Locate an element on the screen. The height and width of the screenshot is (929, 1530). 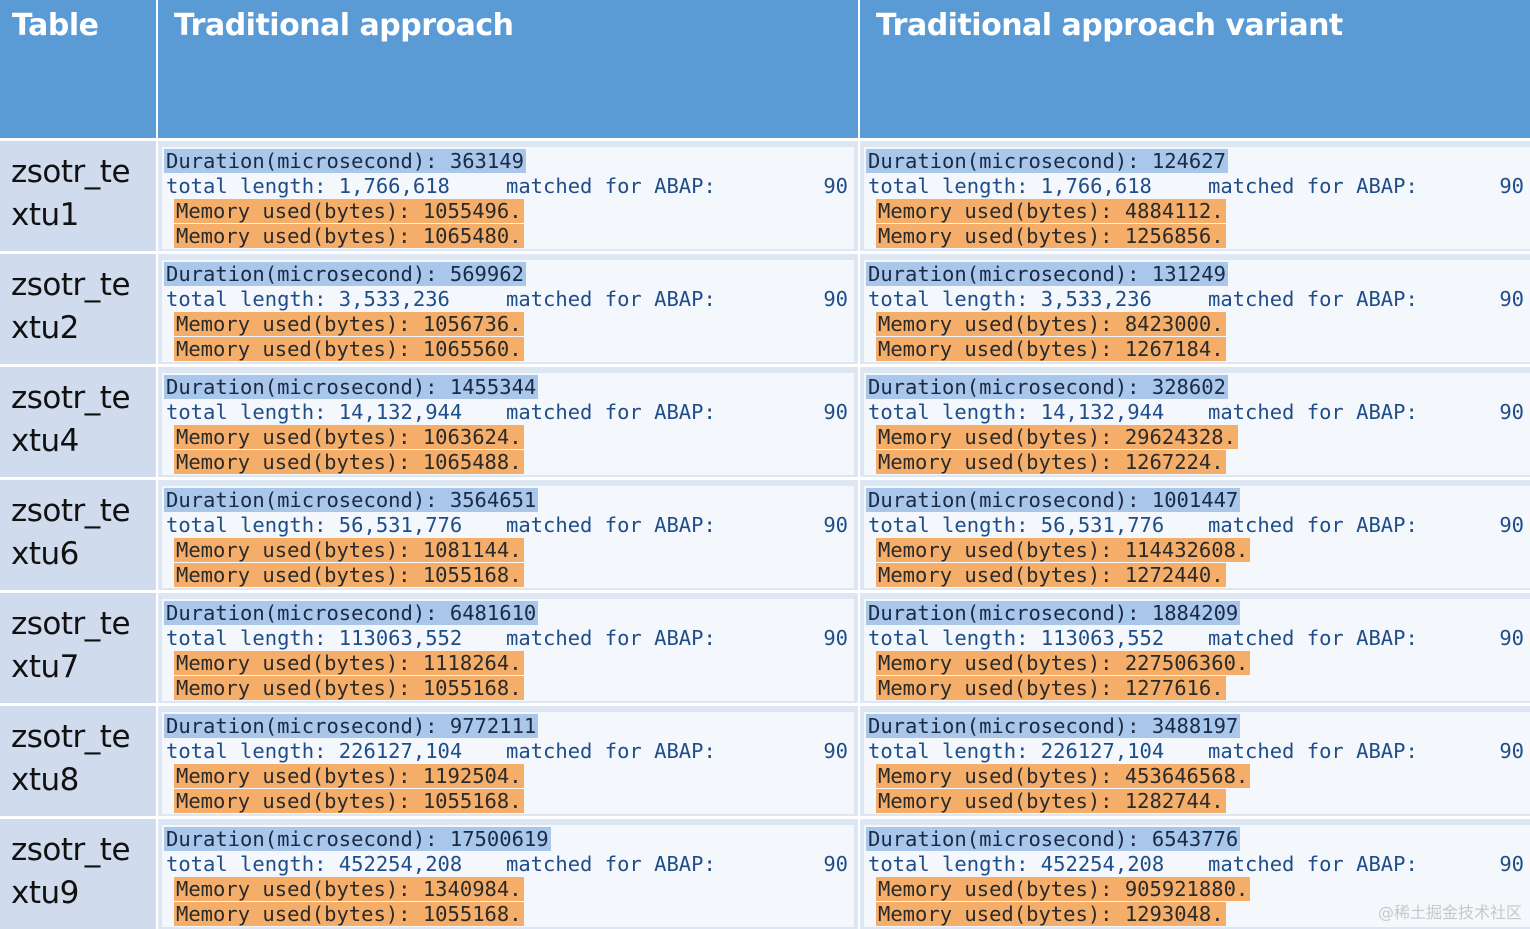
memory-value-2: 1065560. is located at coordinates (472, 349).